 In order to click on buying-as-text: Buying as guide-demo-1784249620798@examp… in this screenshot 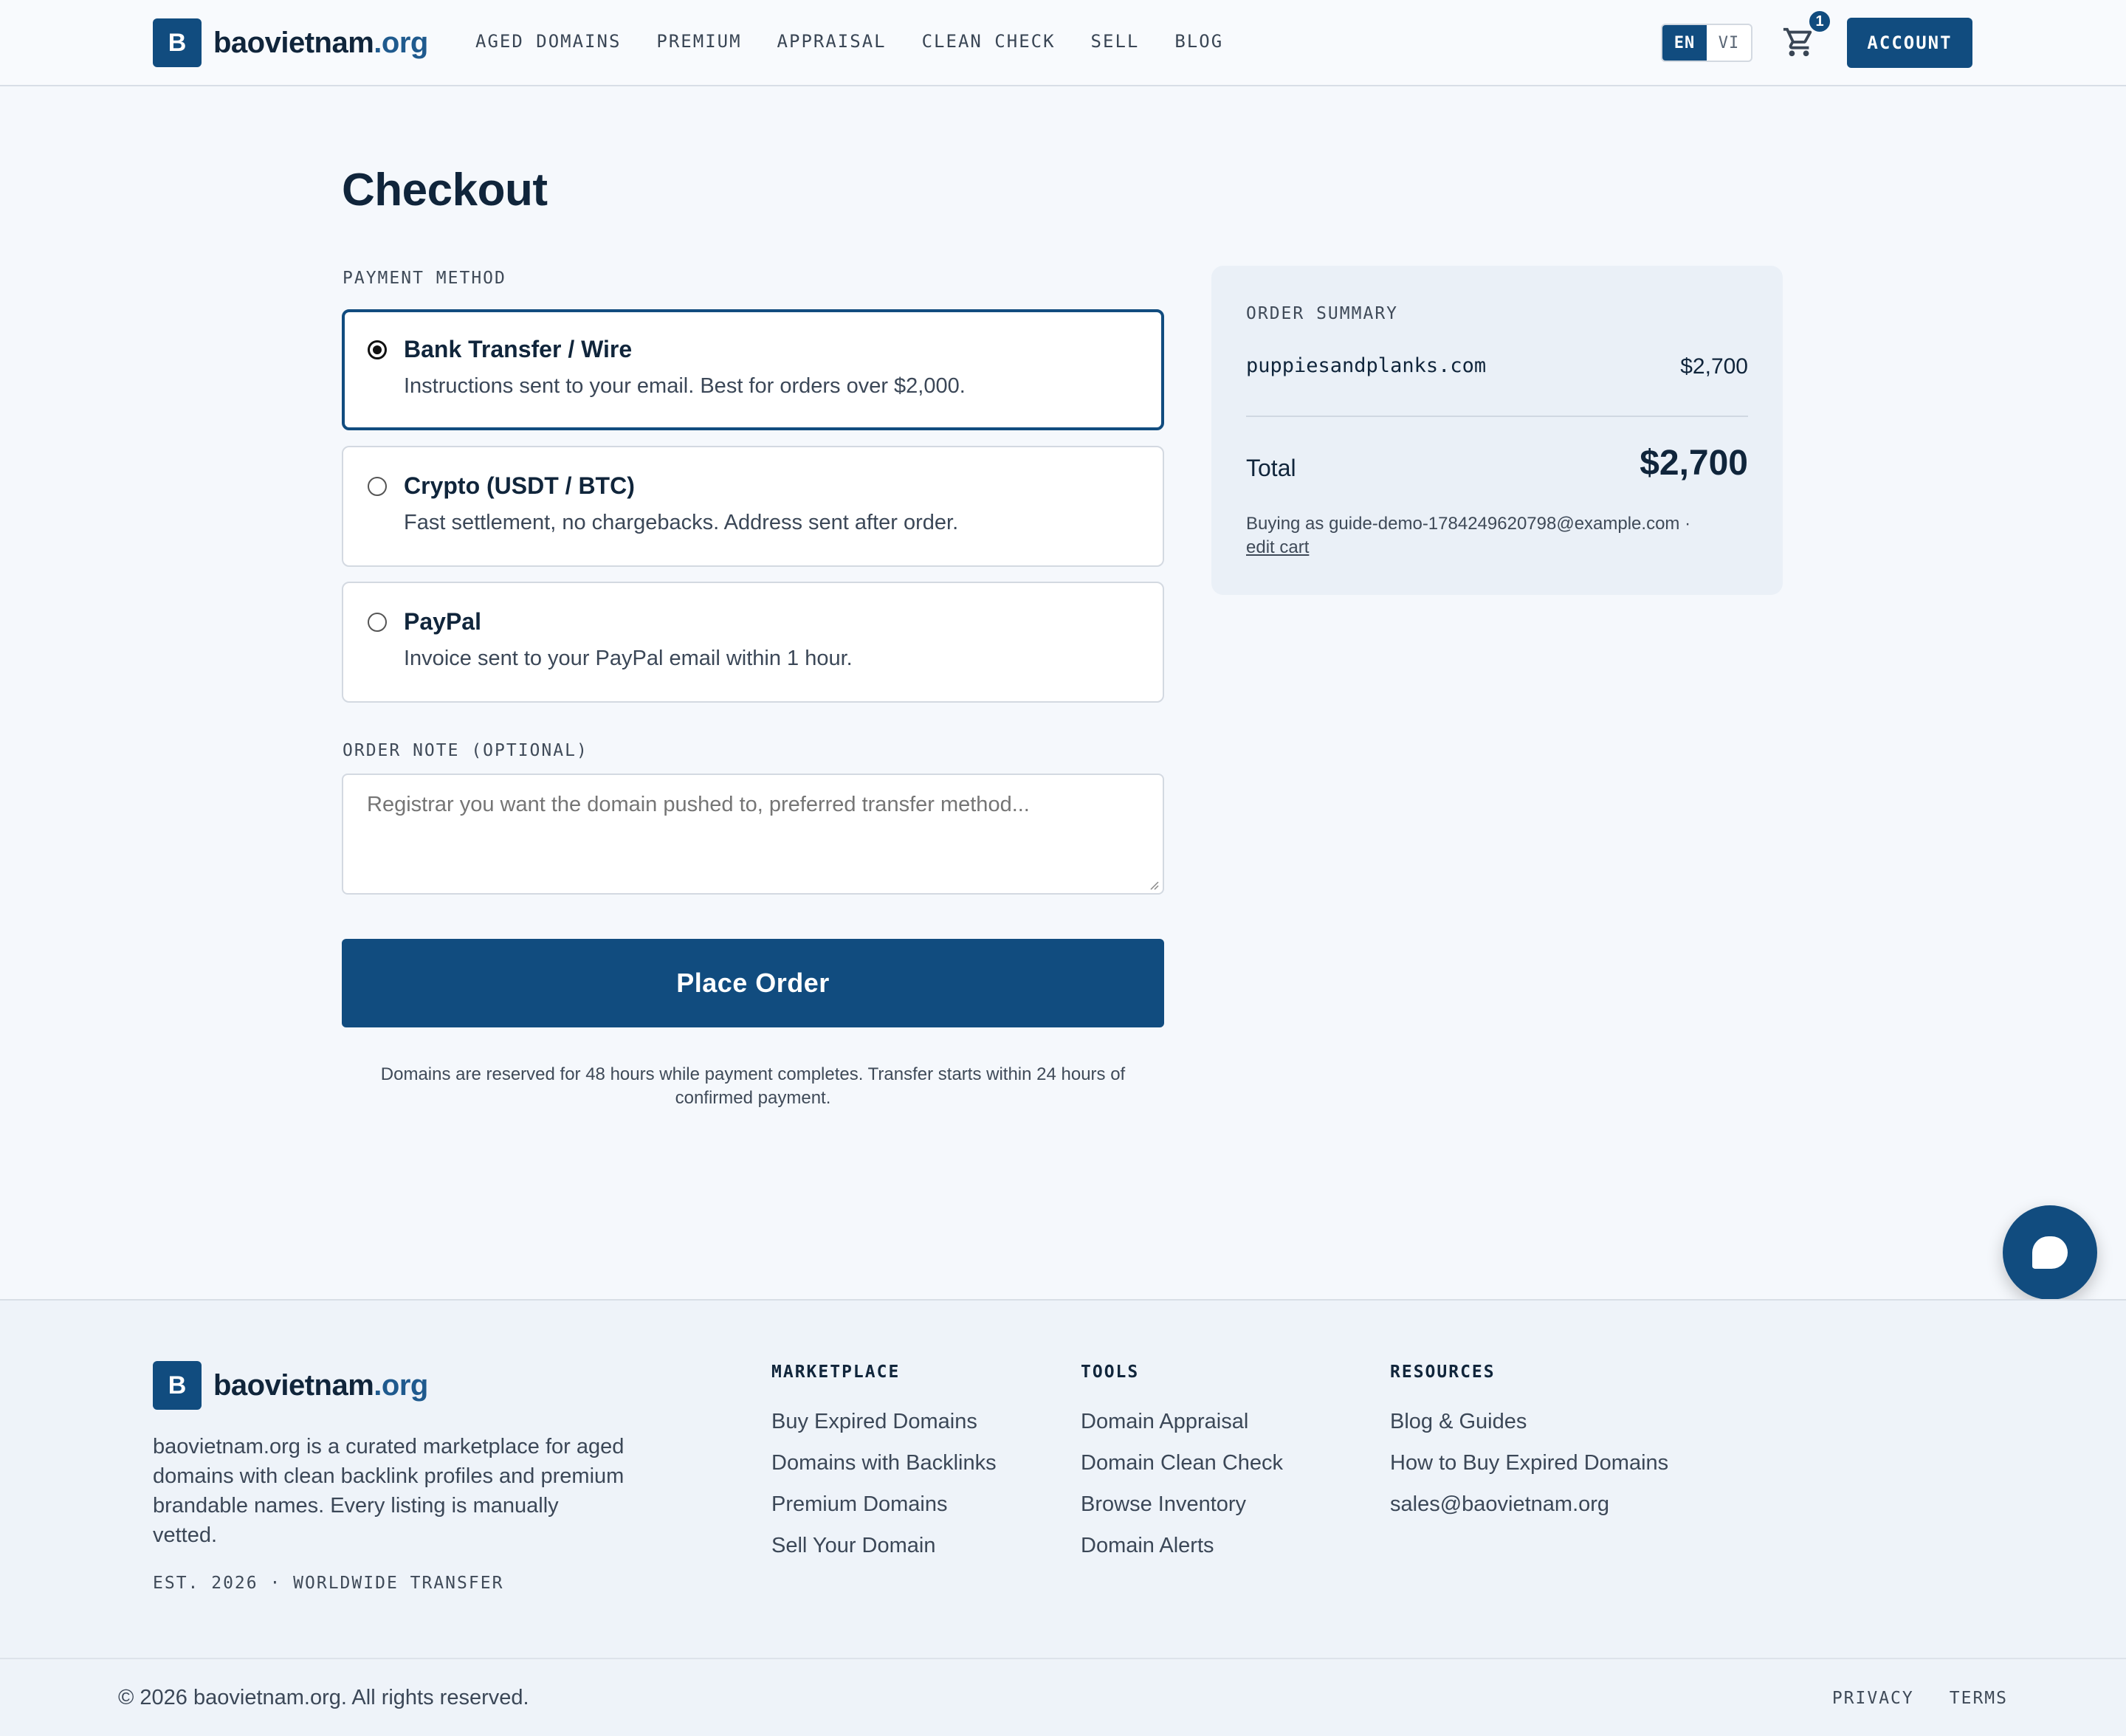, I will do `click(1500, 535)`.